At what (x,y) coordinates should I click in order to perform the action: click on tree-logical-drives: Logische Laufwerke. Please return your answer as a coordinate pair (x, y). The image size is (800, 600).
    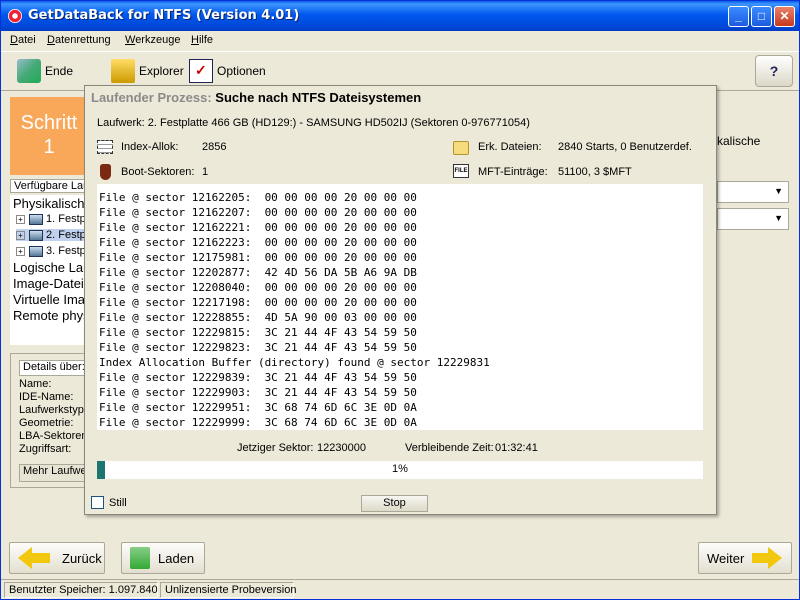
    Looking at the image, I should click on (51, 267).